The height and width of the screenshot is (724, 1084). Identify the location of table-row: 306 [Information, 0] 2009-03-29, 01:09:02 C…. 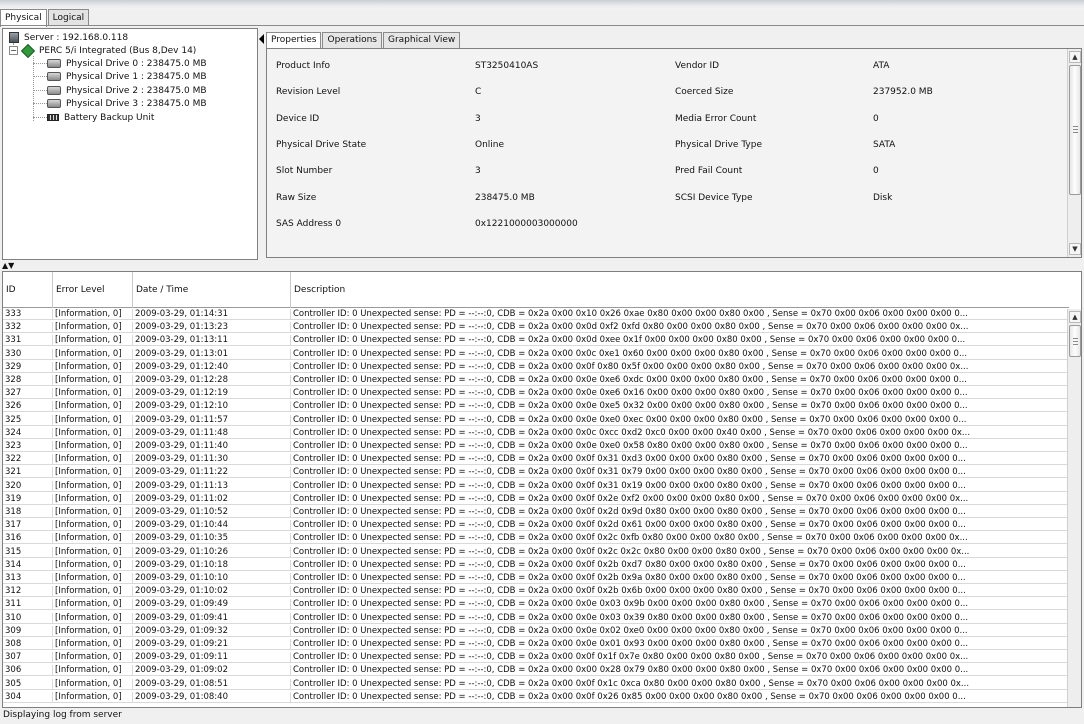
(536, 671).